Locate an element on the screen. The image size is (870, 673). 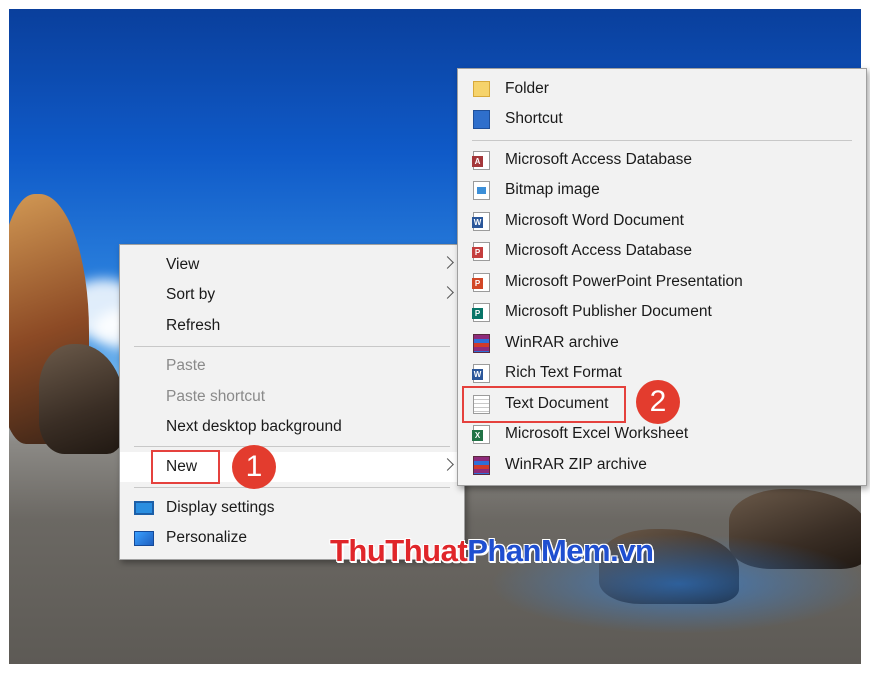
menu-item-label: Sort by is located at coordinates (191, 294).